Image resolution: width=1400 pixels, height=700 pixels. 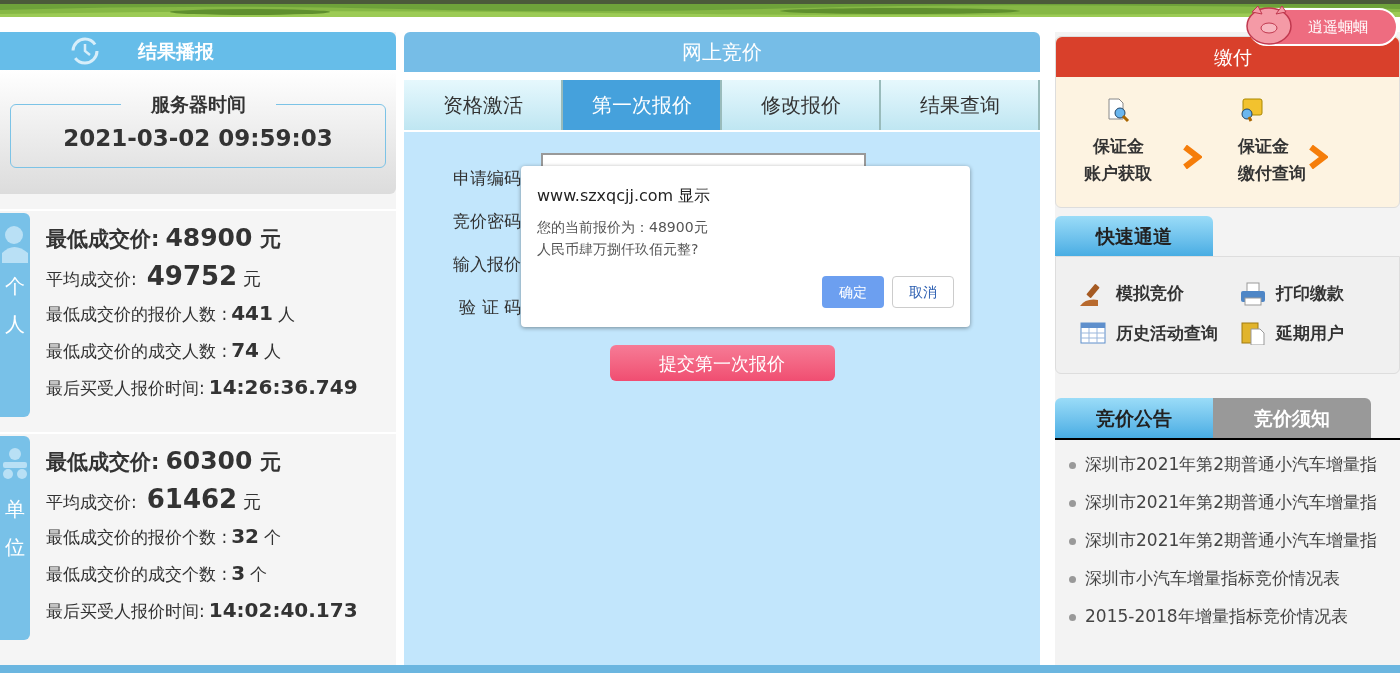 What do you see at coordinates (154, 499) in the screenshot?
I see `stat-line: 平均成交价: 61462 元` at bounding box center [154, 499].